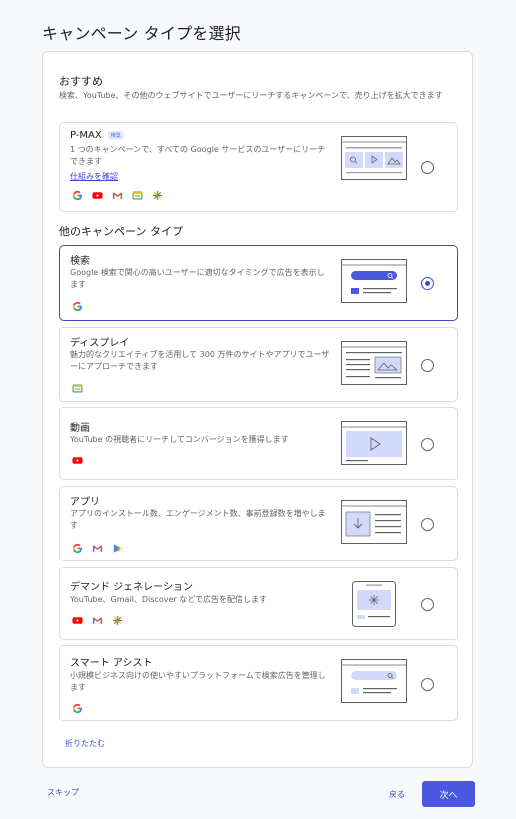 The width and height of the screenshot is (516, 819). I want to click on demandgen-radio, so click(427, 604).